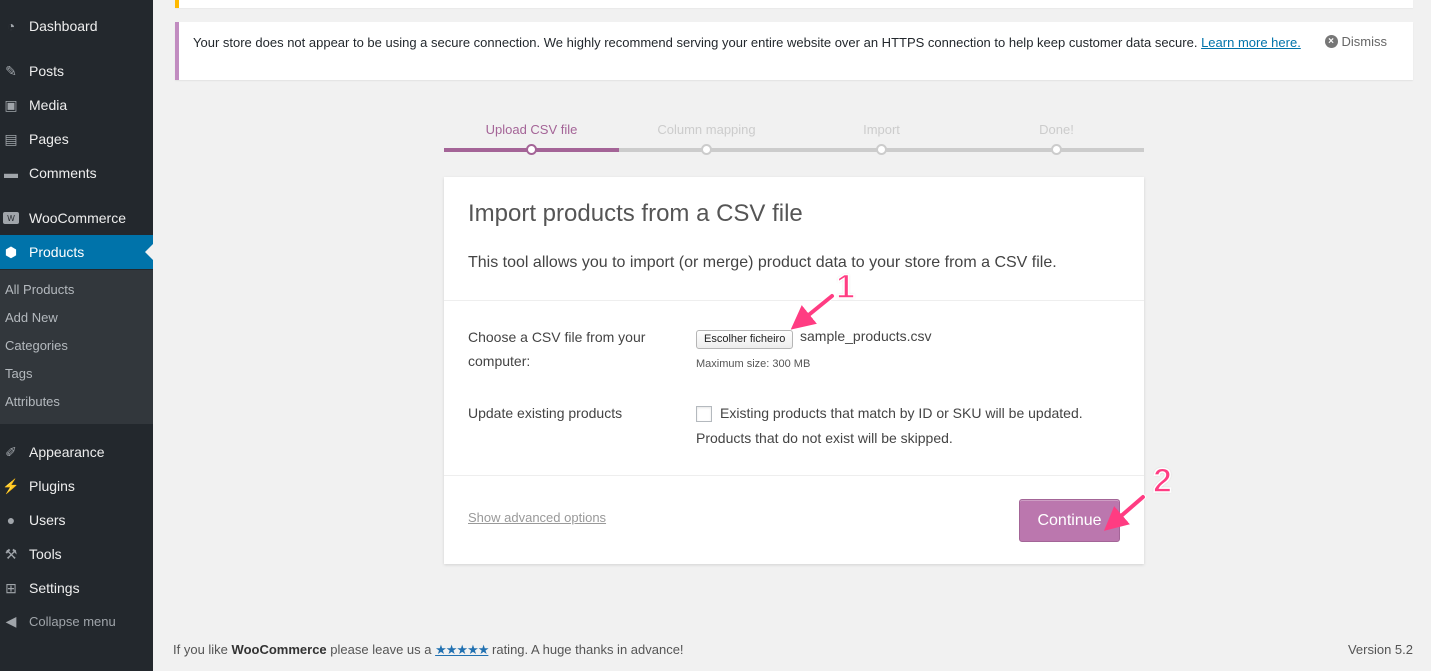 This screenshot has width=1431, height=671. What do you see at coordinates (968, 412) in the screenshot?
I see `annotation-arrows` at bounding box center [968, 412].